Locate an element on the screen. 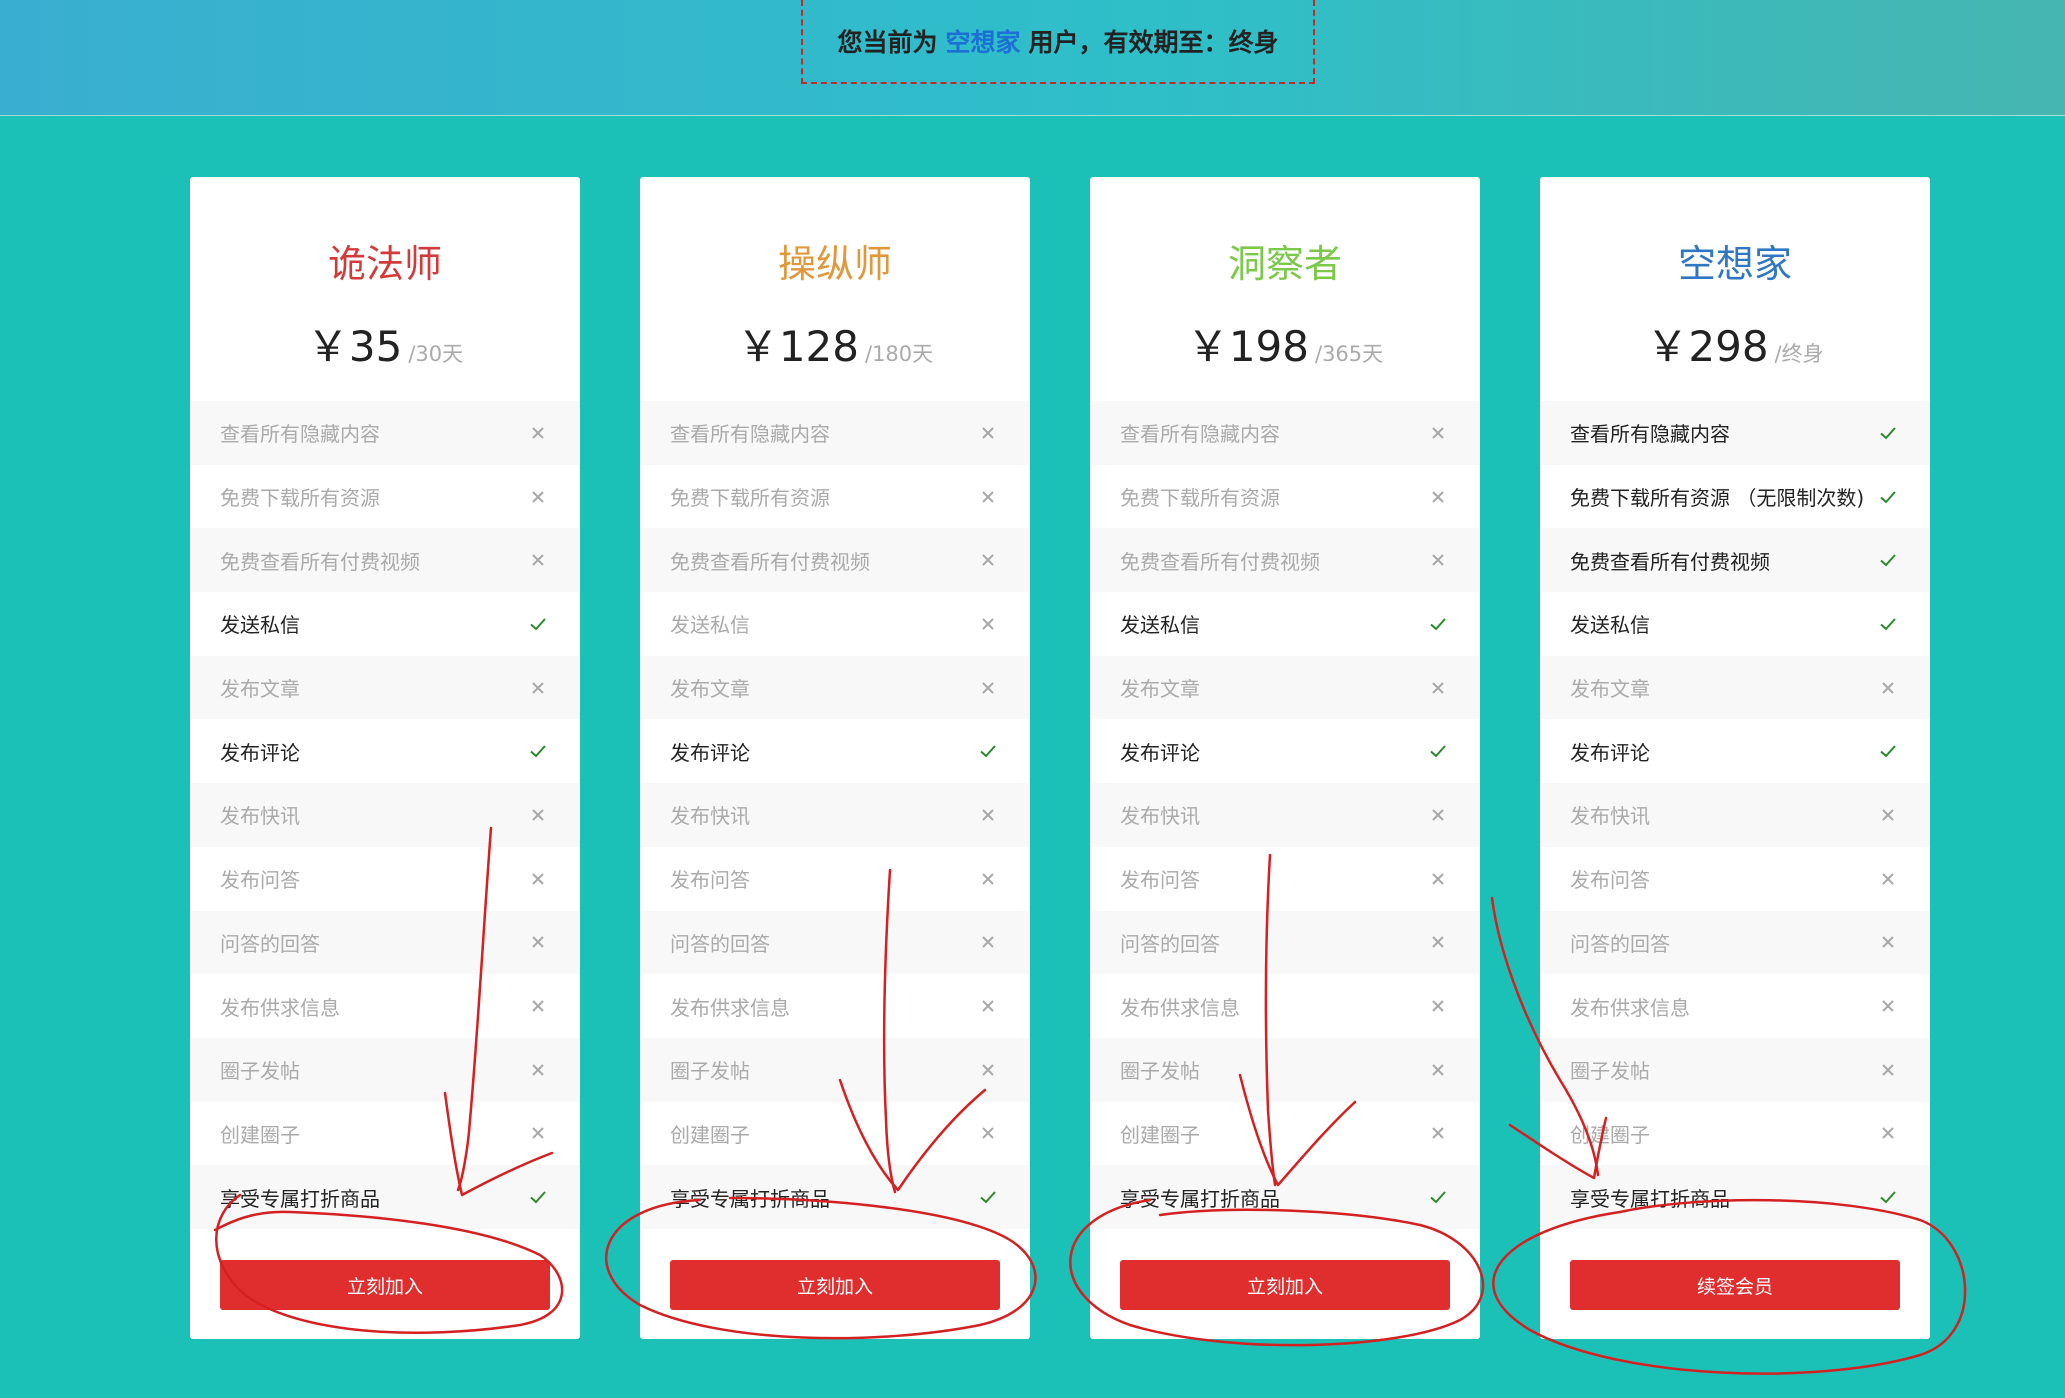 Image resolution: width=2065 pixels, height=1398 pixels. feature-row: 免费下载所有资源 is located at coordinates (835, 497).